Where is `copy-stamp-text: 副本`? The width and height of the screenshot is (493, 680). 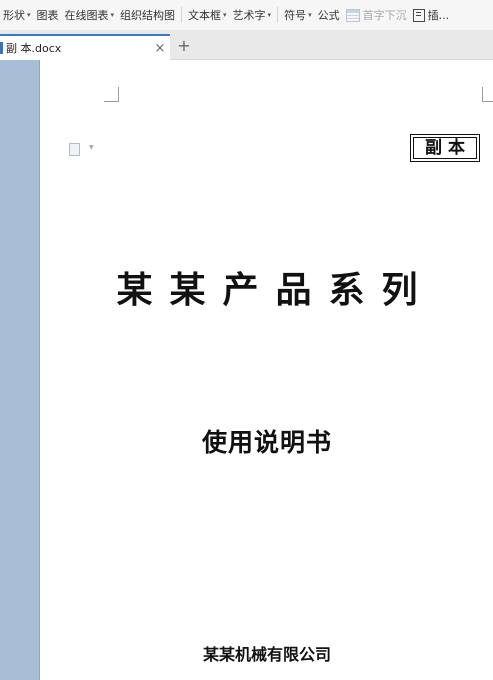 copy-stamp-text: 副本 is located at coordinates (445, 148).